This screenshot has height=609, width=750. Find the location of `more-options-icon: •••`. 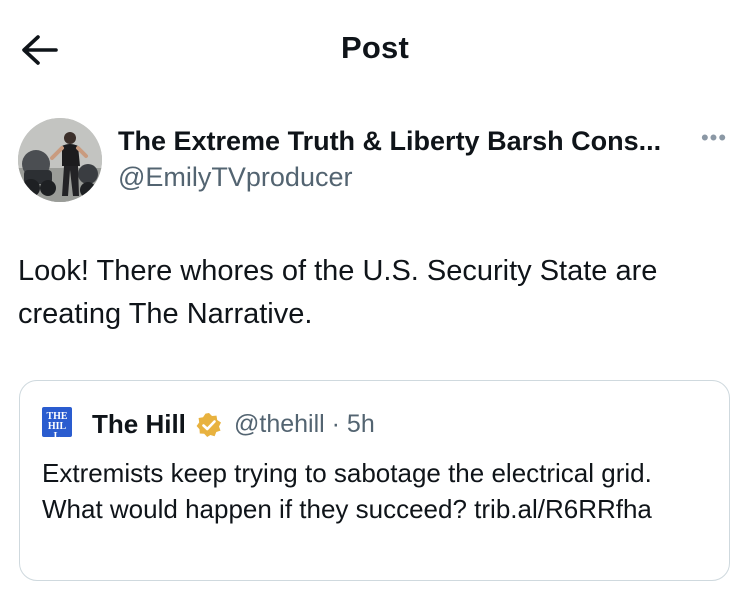

more-options-icon: ••• is located at coordinates (714, 137).